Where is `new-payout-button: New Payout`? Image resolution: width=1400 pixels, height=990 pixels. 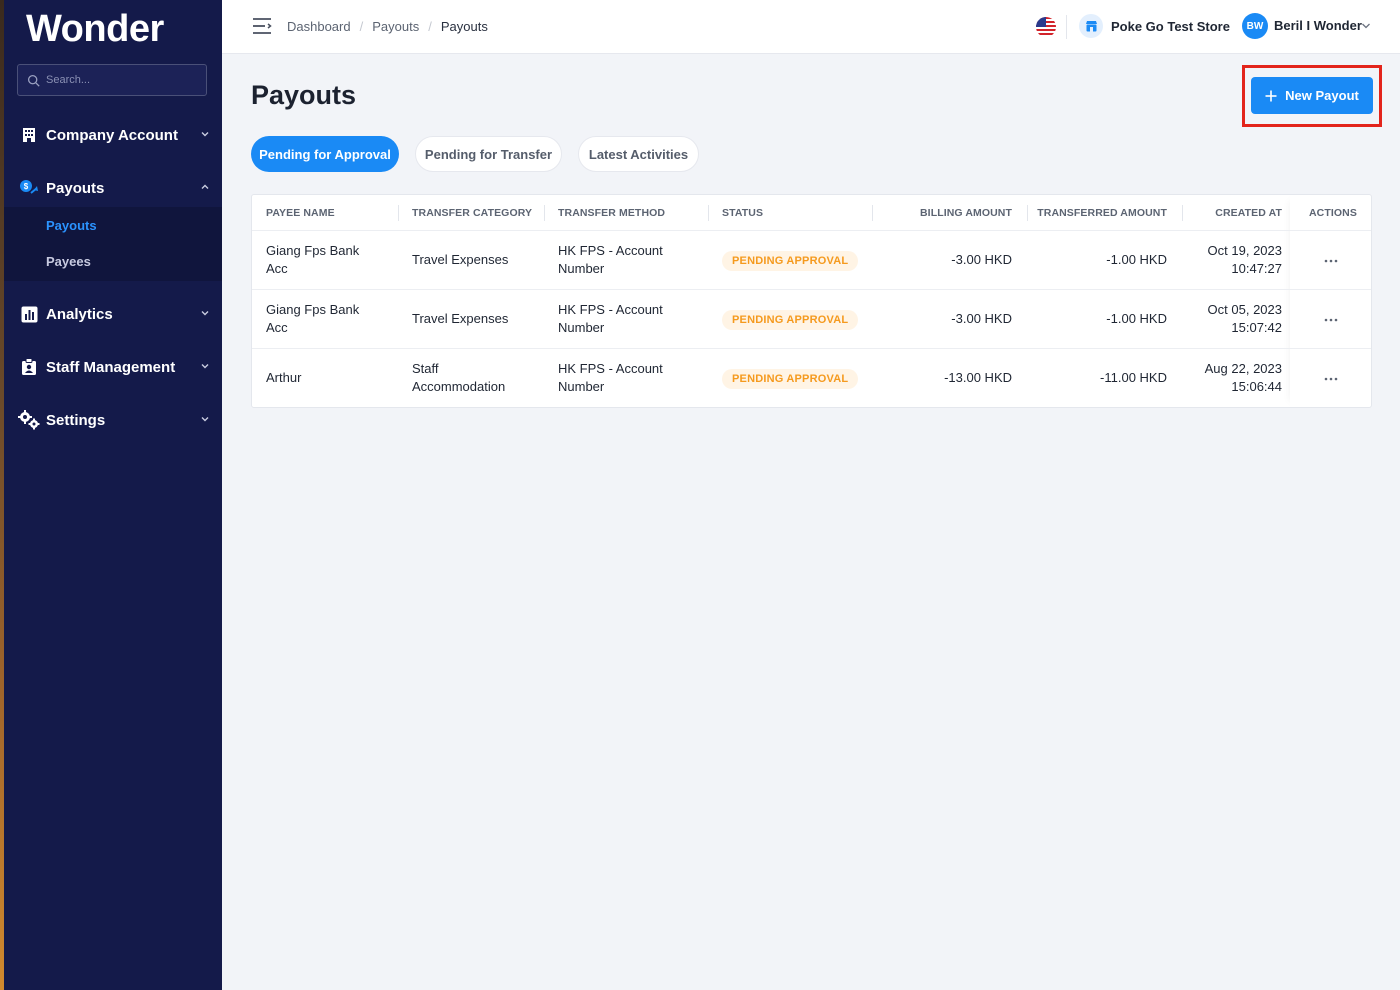
new-payout-button: New Payout is located at coordinates (1312, 95).